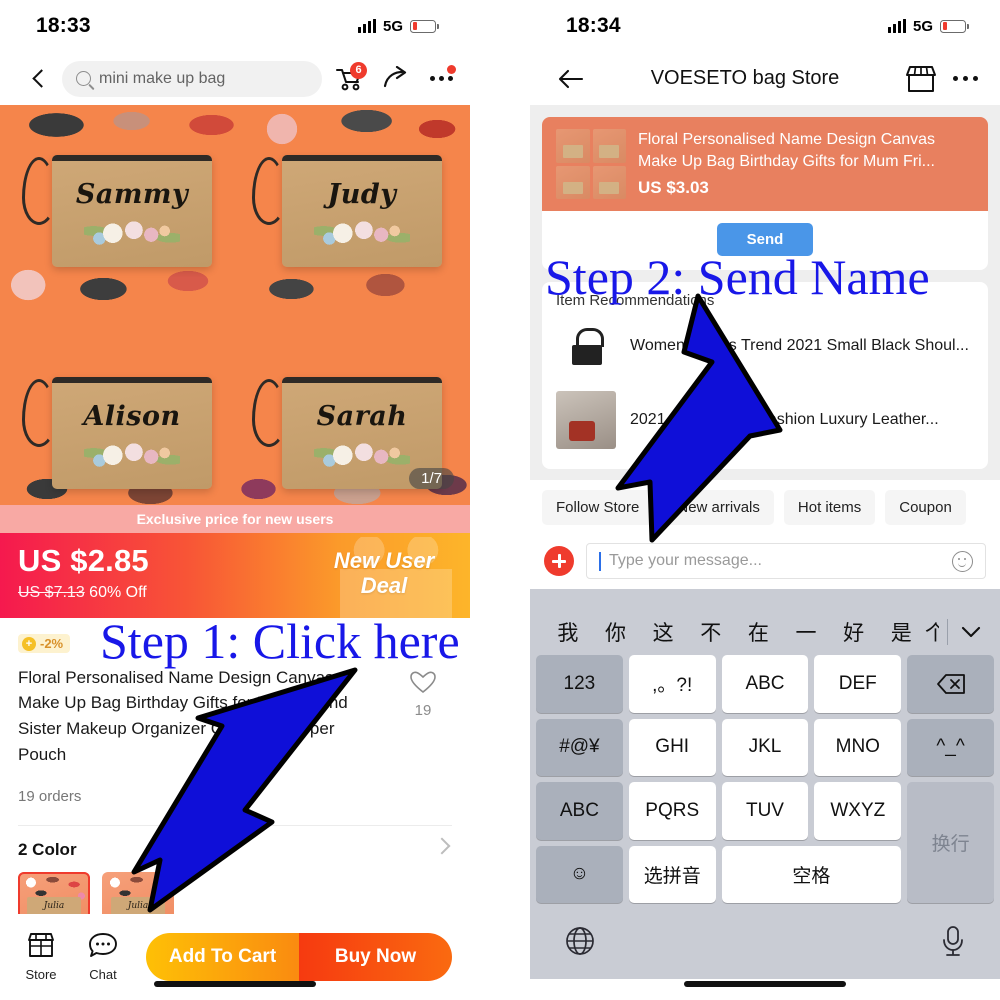  Describe the element at coordinates (162, 78) in the screenshot. I see `search-value: mini make up bag` at that location.